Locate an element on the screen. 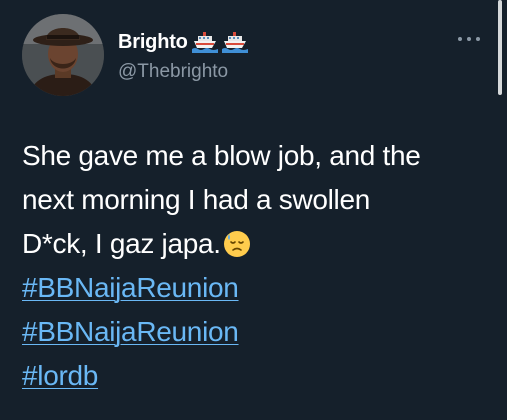 This screenshot has height=420, width=507. scrollbar is located at coordinates (500, 47).